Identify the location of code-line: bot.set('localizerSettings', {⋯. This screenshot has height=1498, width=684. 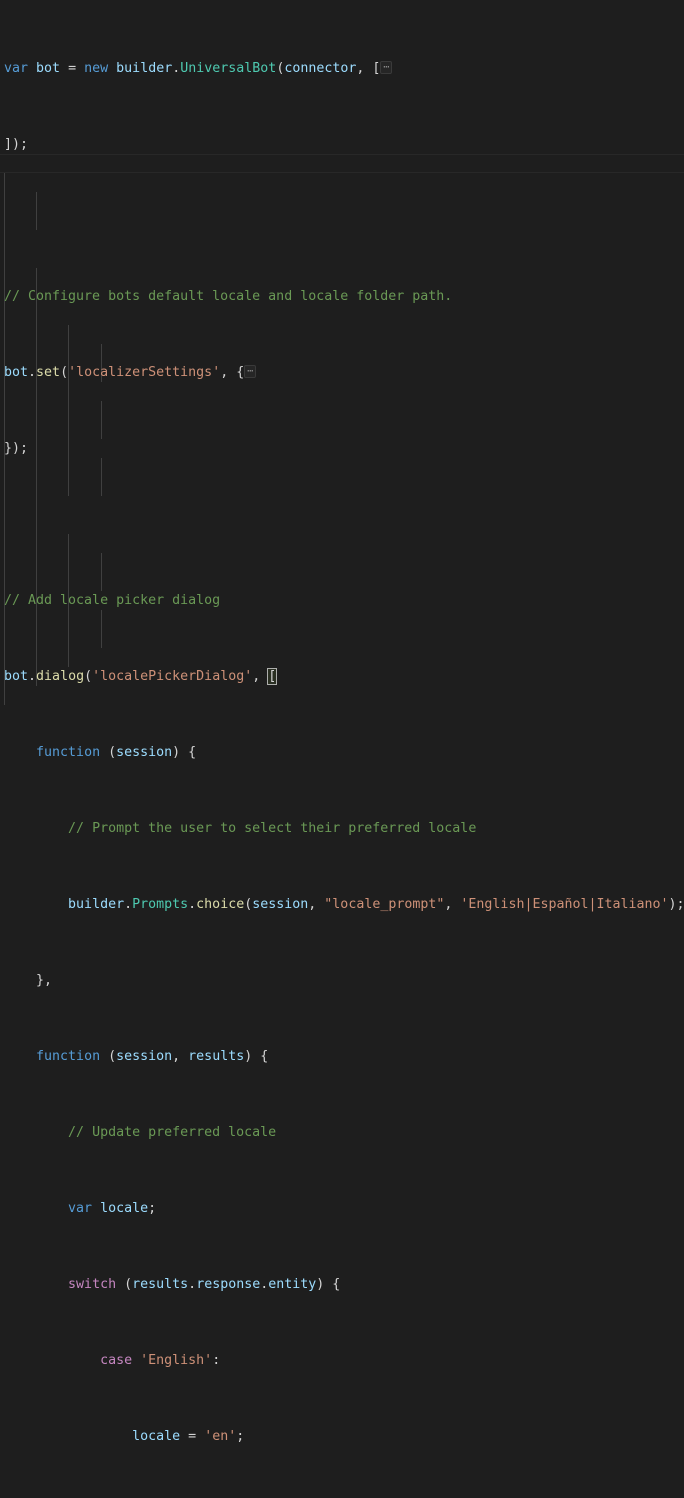
(344, 372).